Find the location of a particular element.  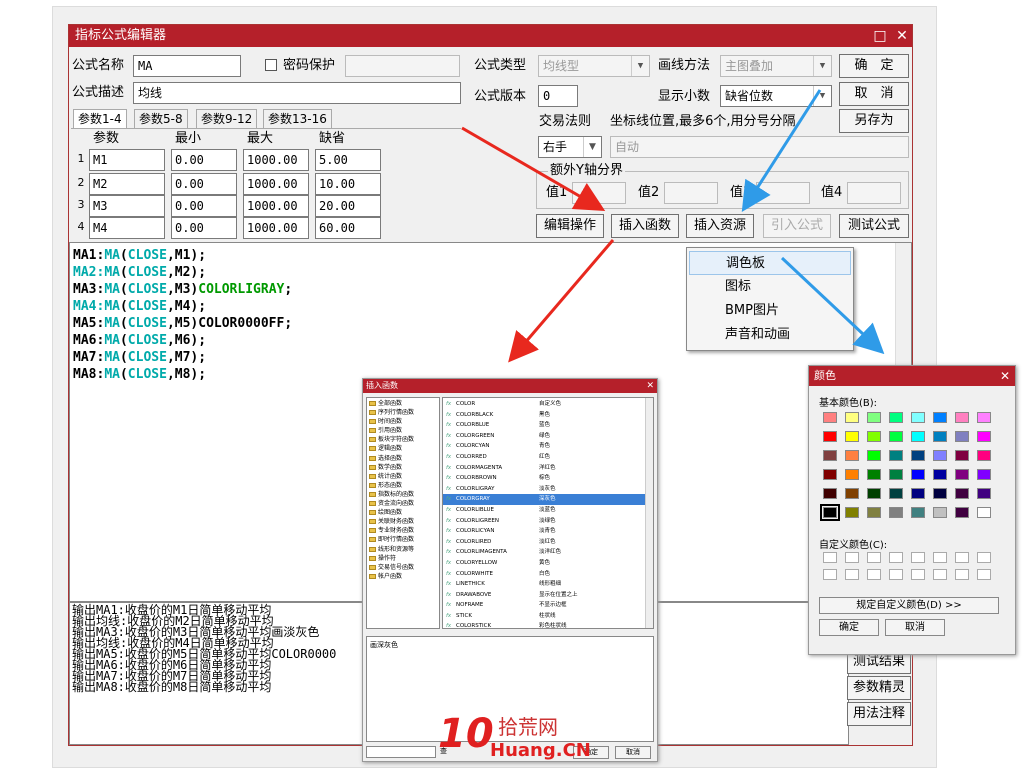

function-category-item: 板块字符函数 is located at coordinates (403, 439).